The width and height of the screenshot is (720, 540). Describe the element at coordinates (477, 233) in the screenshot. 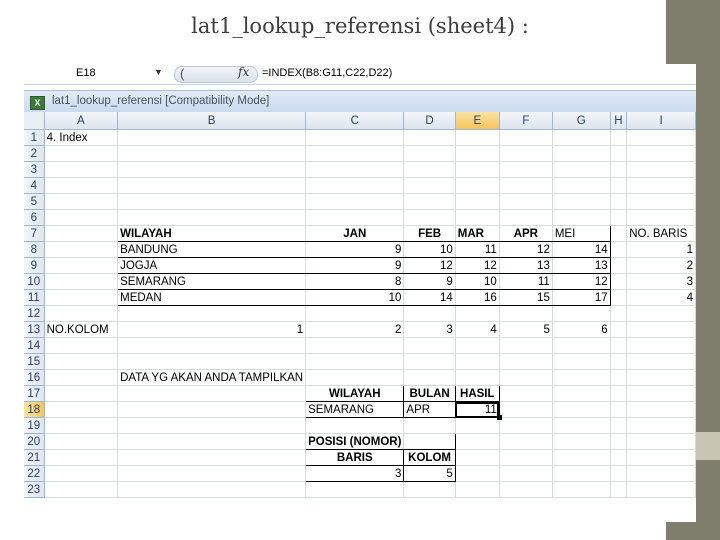

I see `table-header-mar: MAR` at that location.